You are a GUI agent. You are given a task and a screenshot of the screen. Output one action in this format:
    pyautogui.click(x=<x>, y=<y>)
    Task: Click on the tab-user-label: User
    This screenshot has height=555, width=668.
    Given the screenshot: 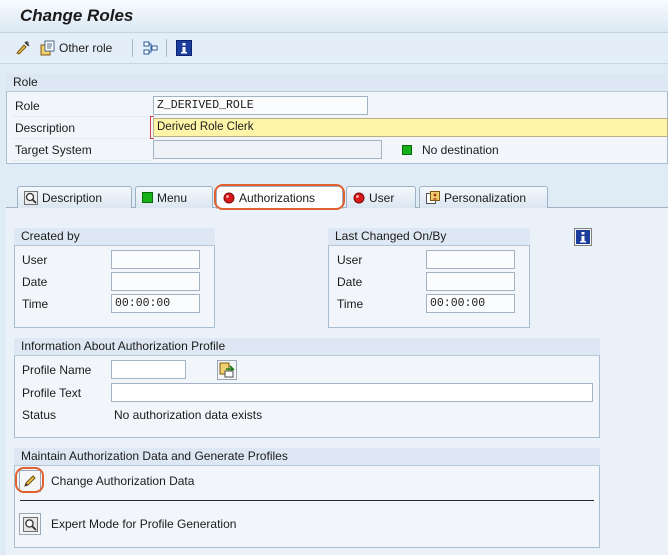 What is the action you would take?
    pyautogui.click(x=382, y=197)
    